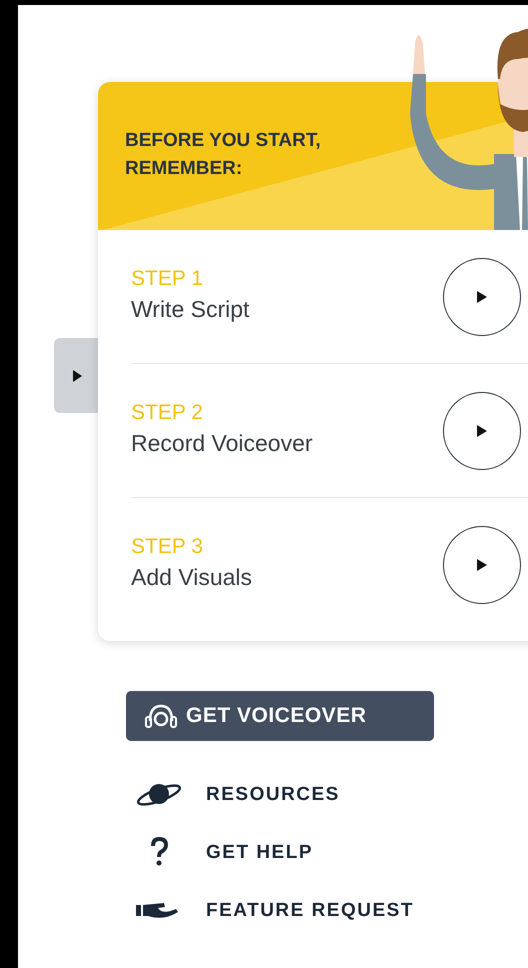 The width and height of the screenshot is (528, 968). What do you see at coordinates (274, 852) in the screenshot?
I see `nav-link-item: GET HELP` at bounding box center [274, 852].